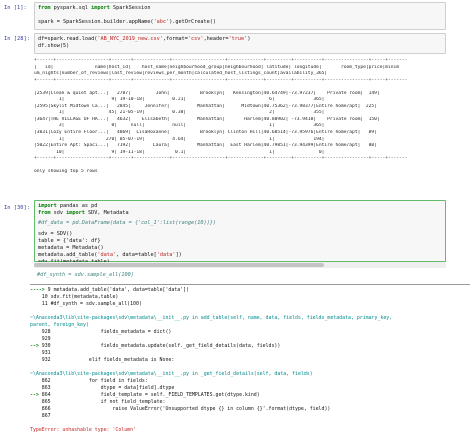  What do you see at coordinates (250, 297) in the screenshot?
I see `traceback-line: 10 sdv.fit(metadata,table)` at bounding box center [250, 297].